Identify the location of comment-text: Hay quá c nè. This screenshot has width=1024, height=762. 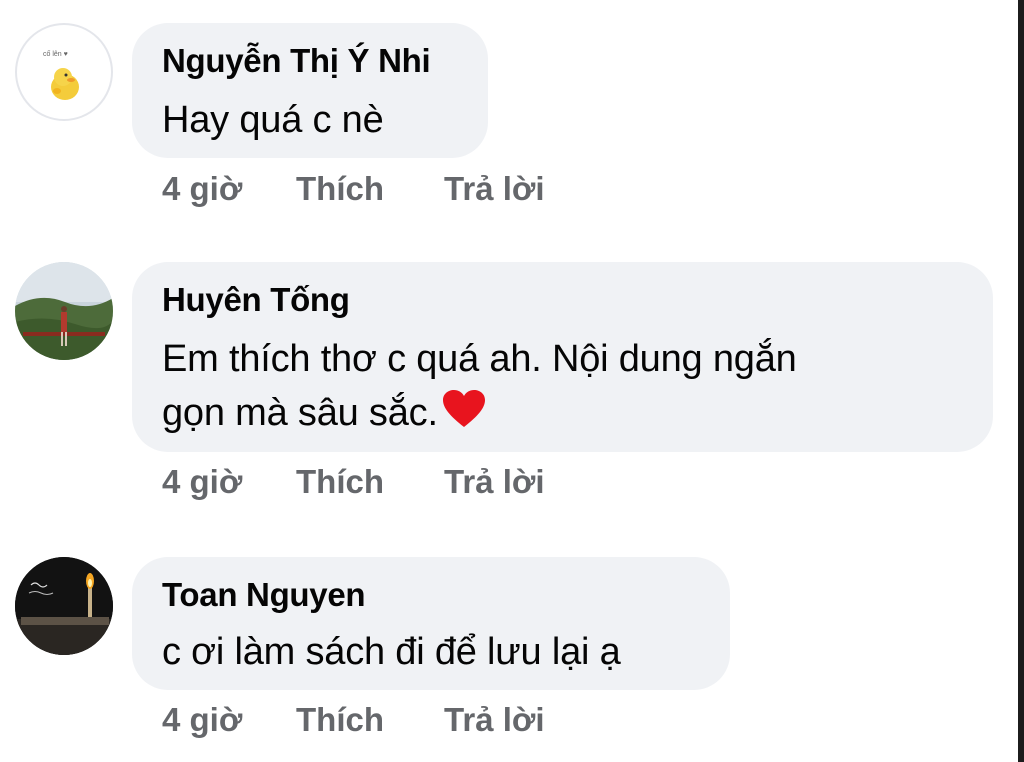
(273, 120).